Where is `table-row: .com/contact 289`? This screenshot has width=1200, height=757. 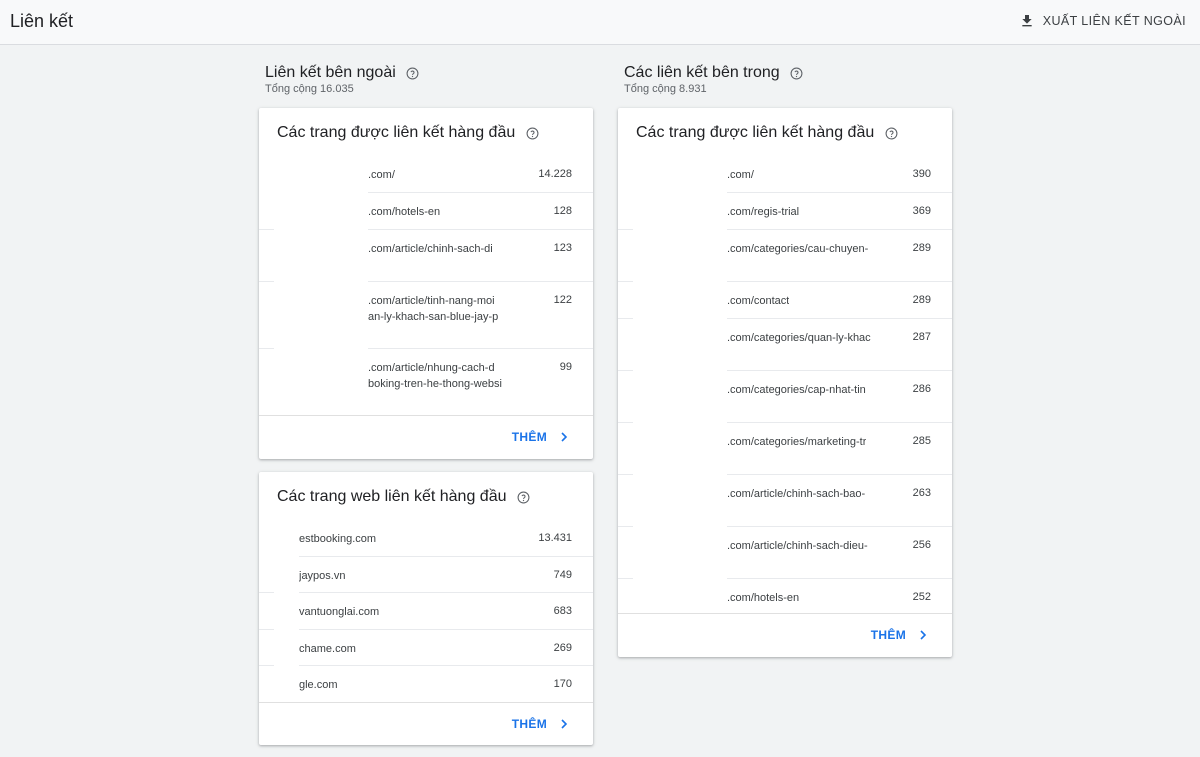 table-row: .com/contact 289 is located at coordinates (785, 300).